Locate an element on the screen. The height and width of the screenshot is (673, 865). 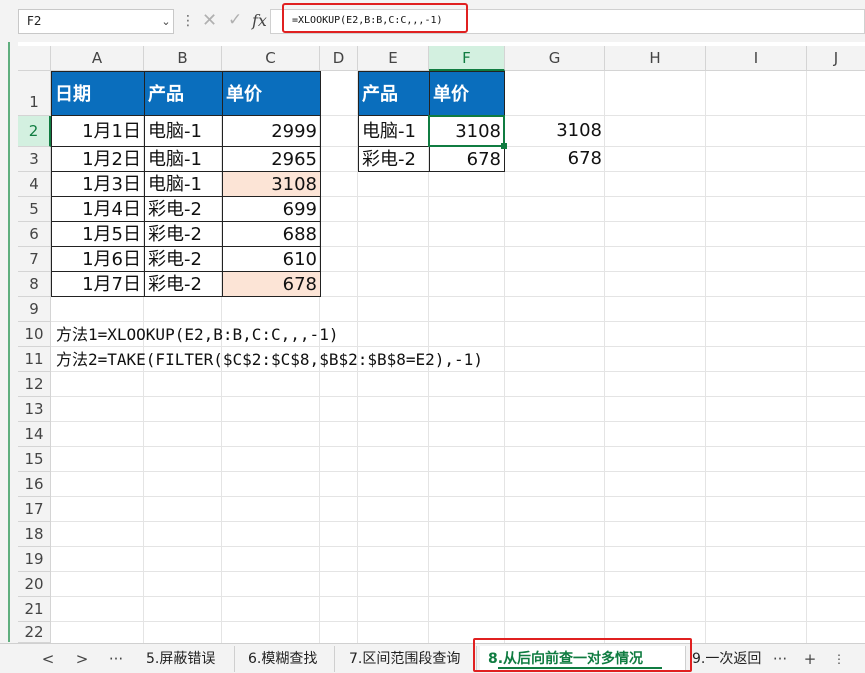
cell-c4-highlighted: 3108 is located at coordinates (271, 184).